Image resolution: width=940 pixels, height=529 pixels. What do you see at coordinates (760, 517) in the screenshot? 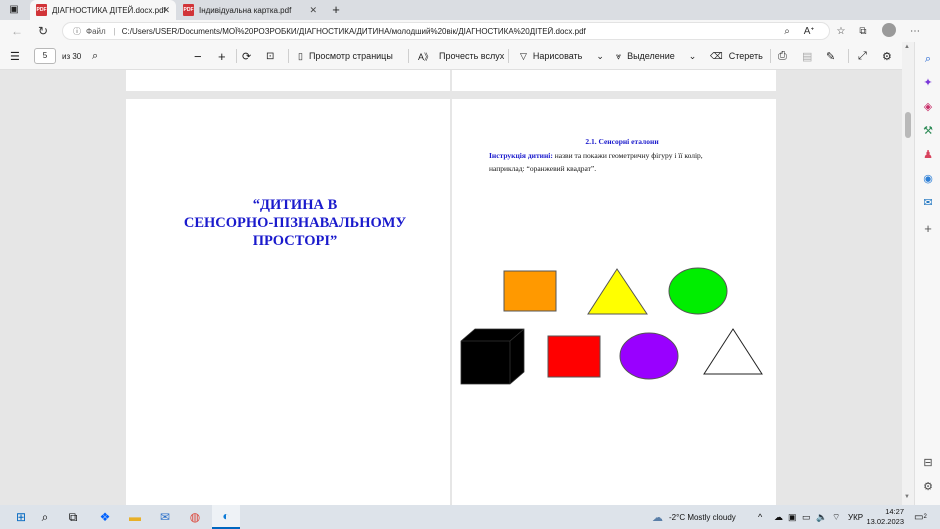
I see `chevron-up-icon: ^` at bounding box center [760, 517].